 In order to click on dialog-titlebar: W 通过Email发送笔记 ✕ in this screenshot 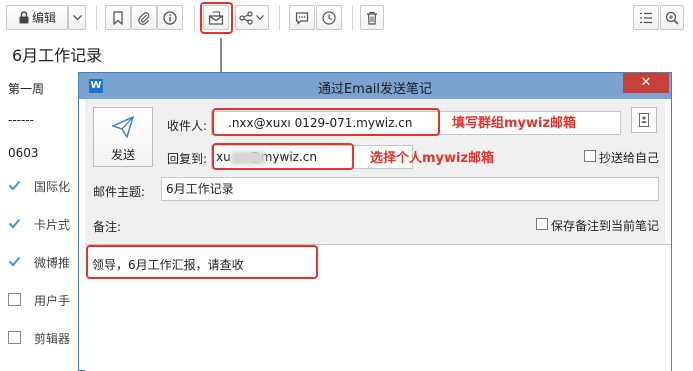, I will do `click(375, 86)`.